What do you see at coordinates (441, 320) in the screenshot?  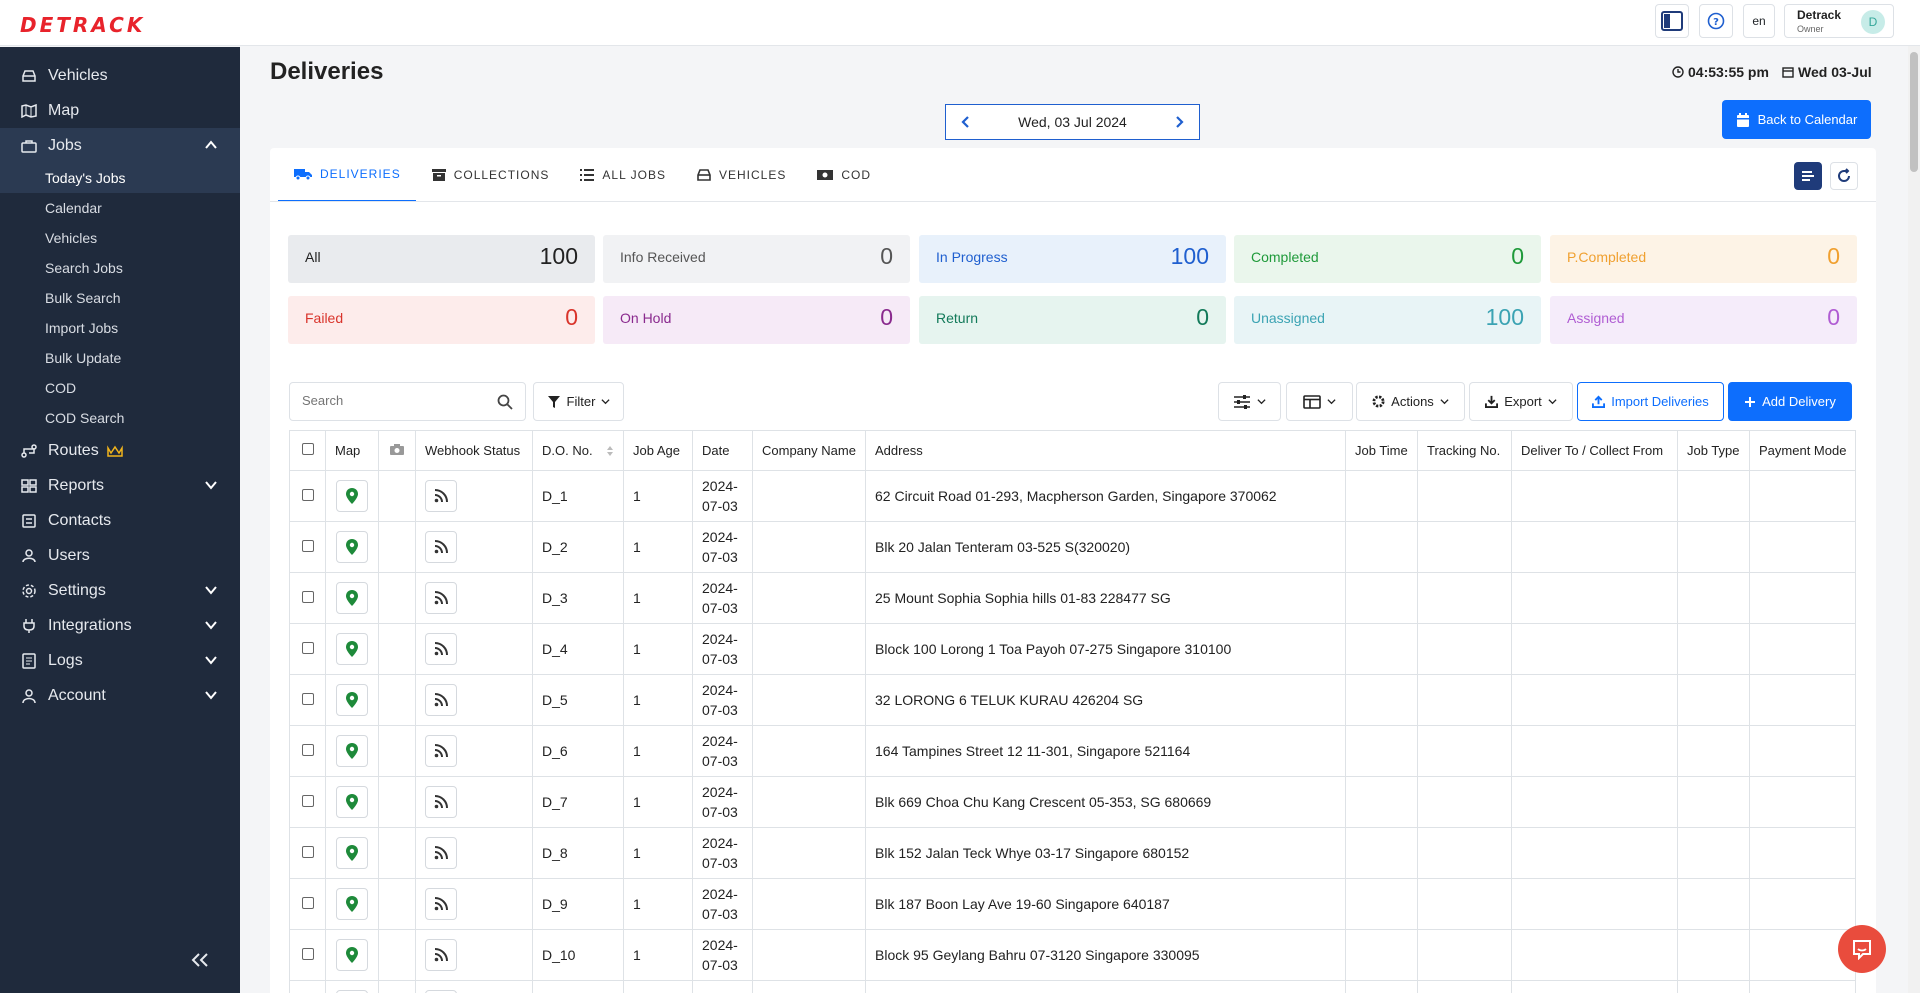 I see `stat-failed: Failed 0` at bounding box center [441, 320].